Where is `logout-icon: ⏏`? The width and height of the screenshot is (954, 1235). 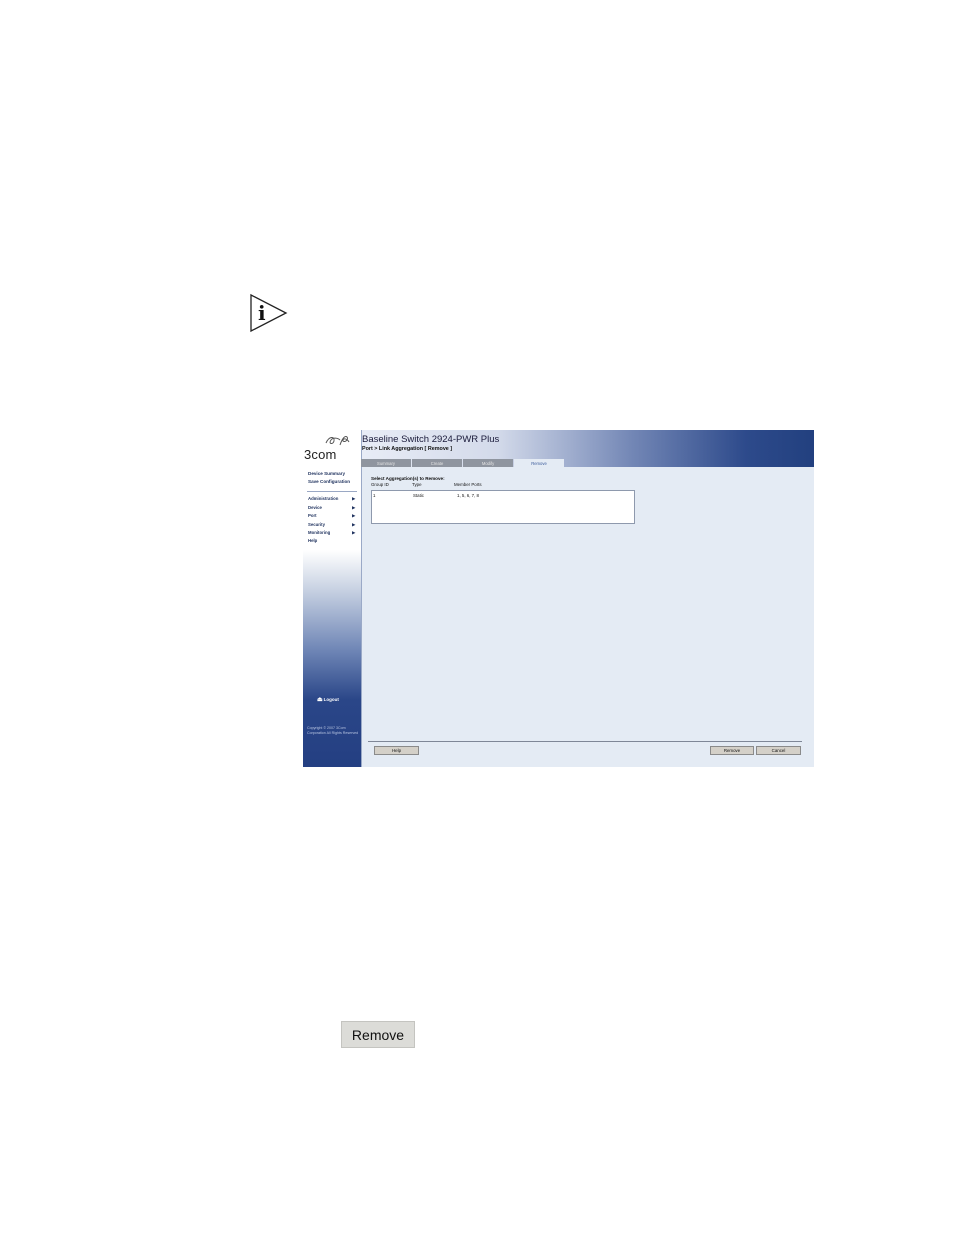 logout-icon: ⏏ is located at coordinates (320, 700).